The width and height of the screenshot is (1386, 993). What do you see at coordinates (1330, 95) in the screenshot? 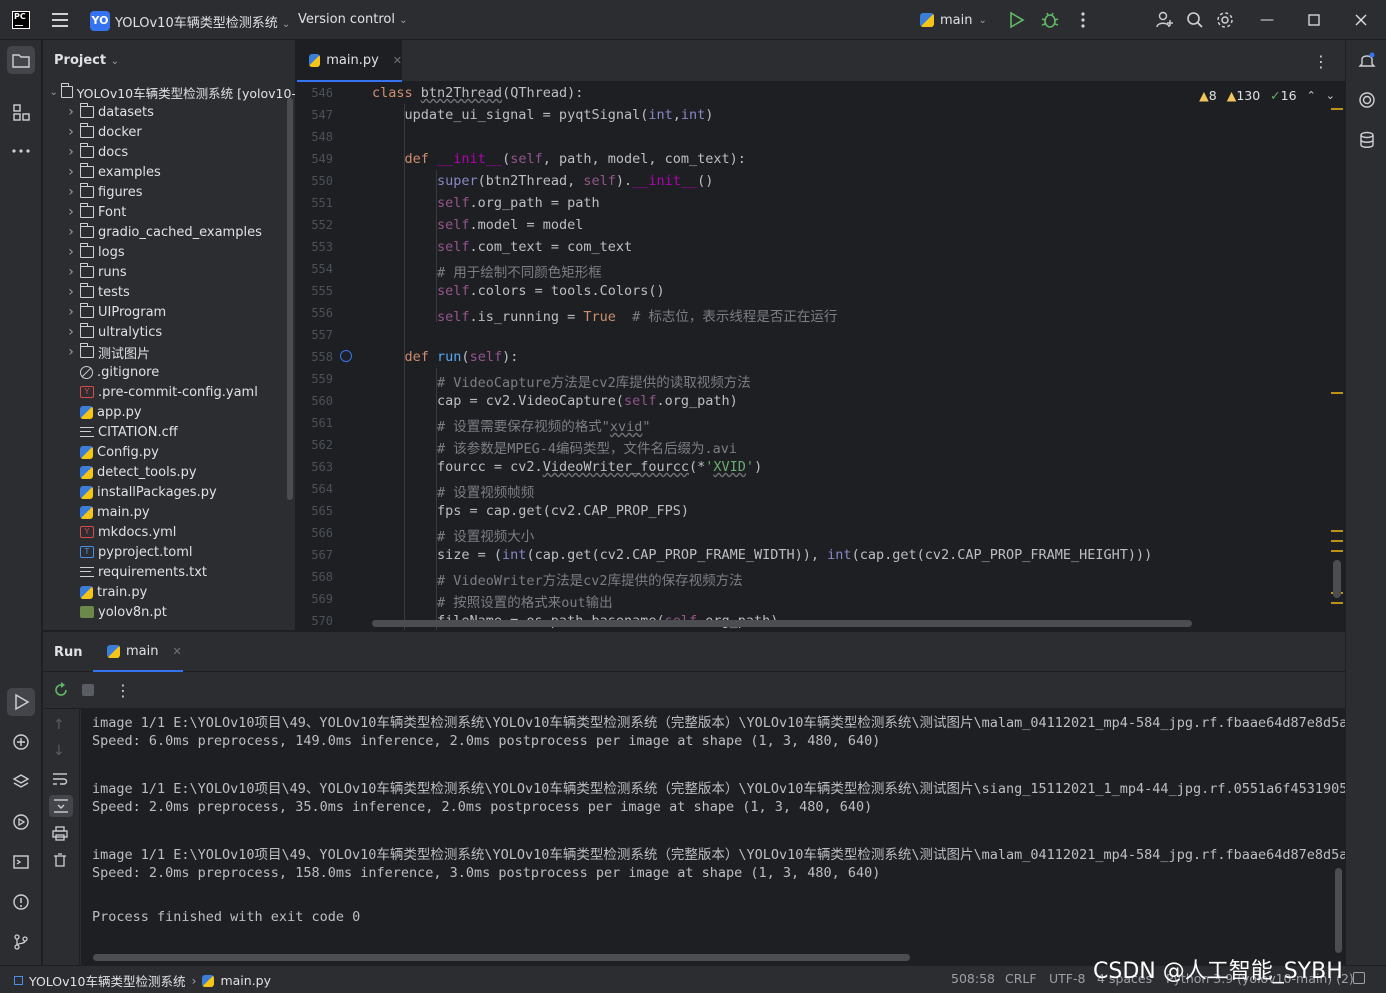
I see `next-highlight-icon: ⌄` at bounding box center [1330, 95].